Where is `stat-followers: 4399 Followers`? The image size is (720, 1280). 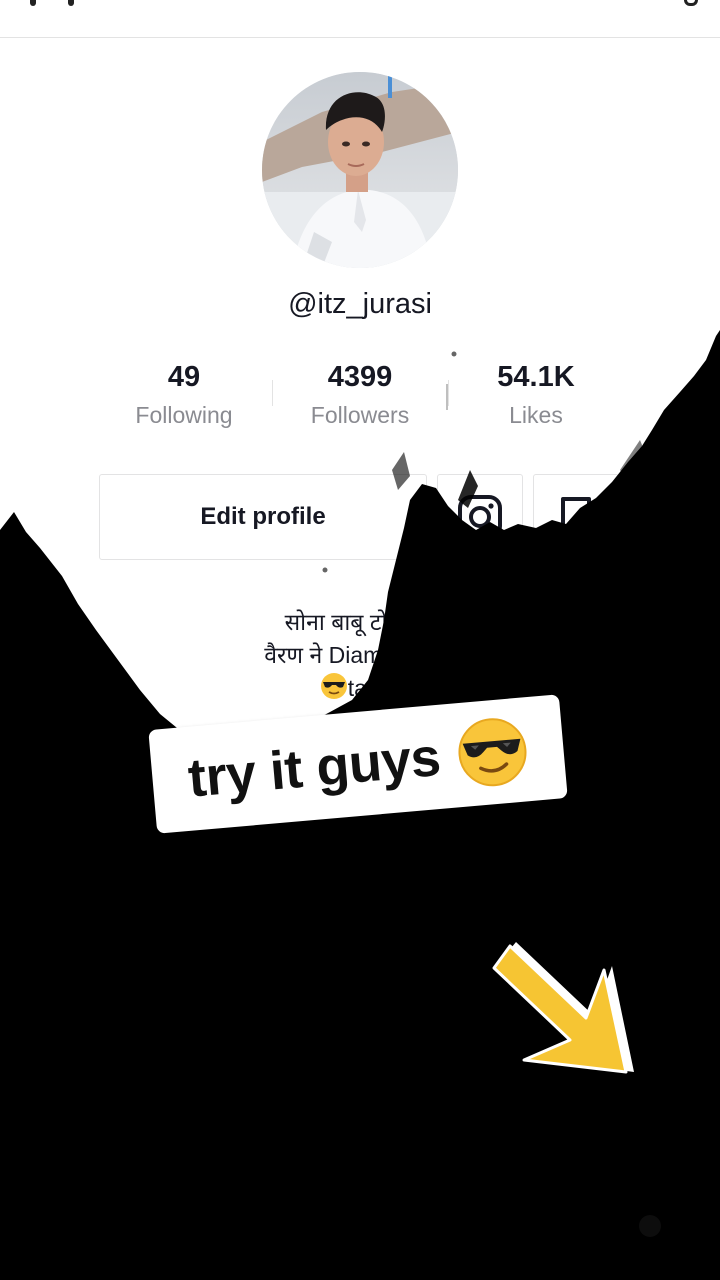
stat-followers: 4399 Followers is located at coordinates (360, 393).